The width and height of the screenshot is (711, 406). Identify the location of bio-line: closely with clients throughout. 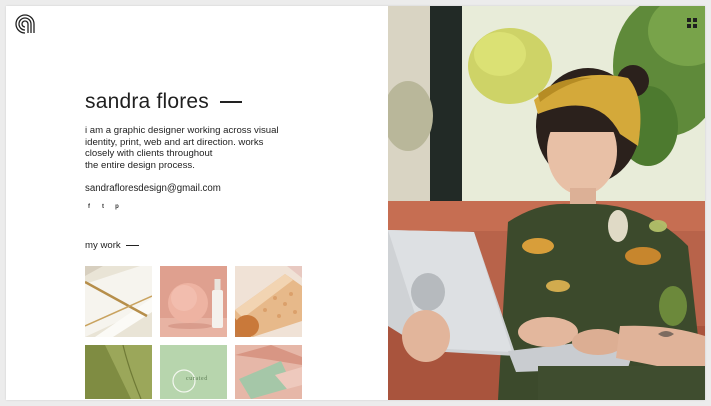
(149, 153).